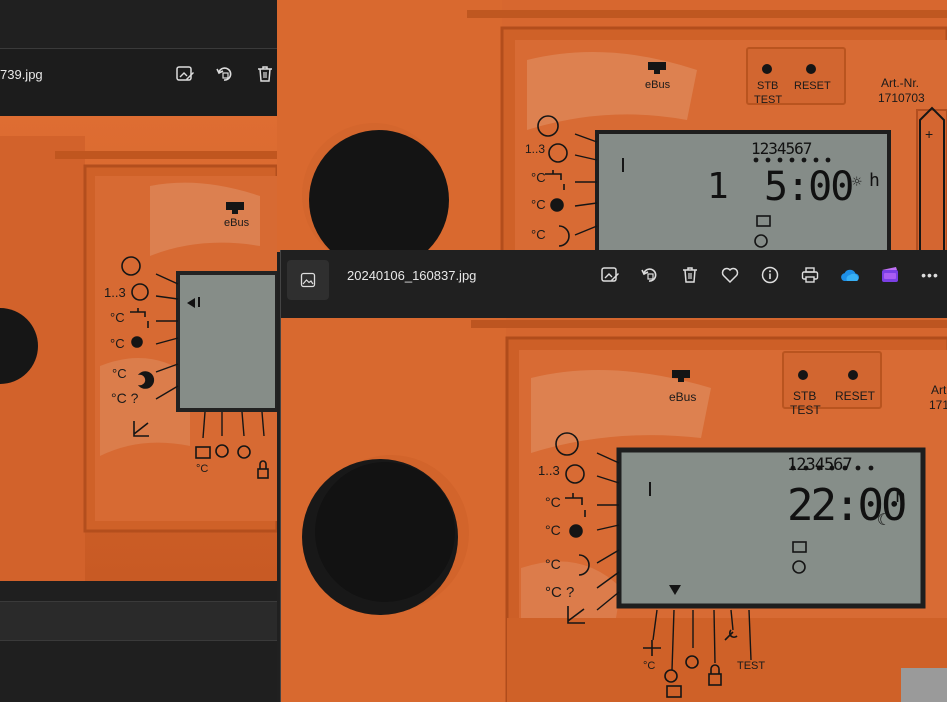  I want to click on back-plus-label: +, so click(929, 134).